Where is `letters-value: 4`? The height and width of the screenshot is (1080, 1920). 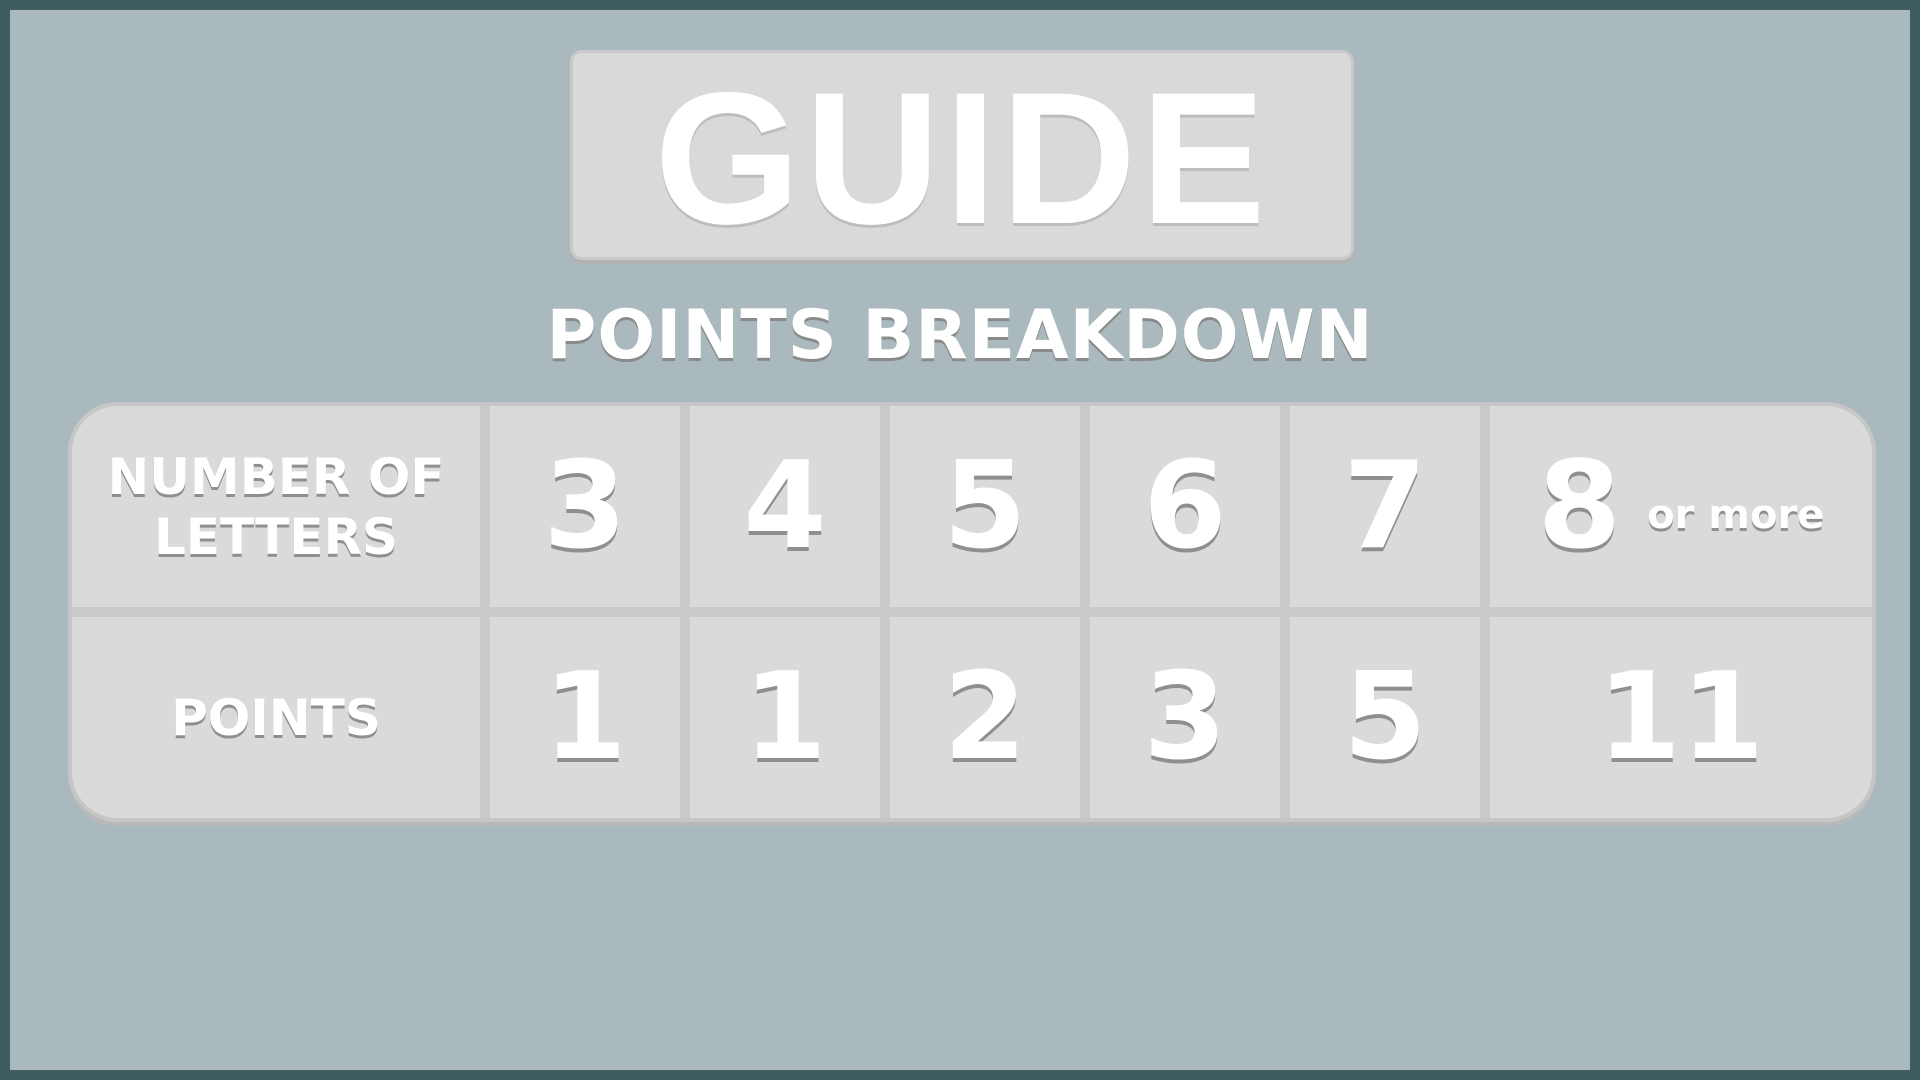
letters-value: 4 is located at coordinates (785, 506).